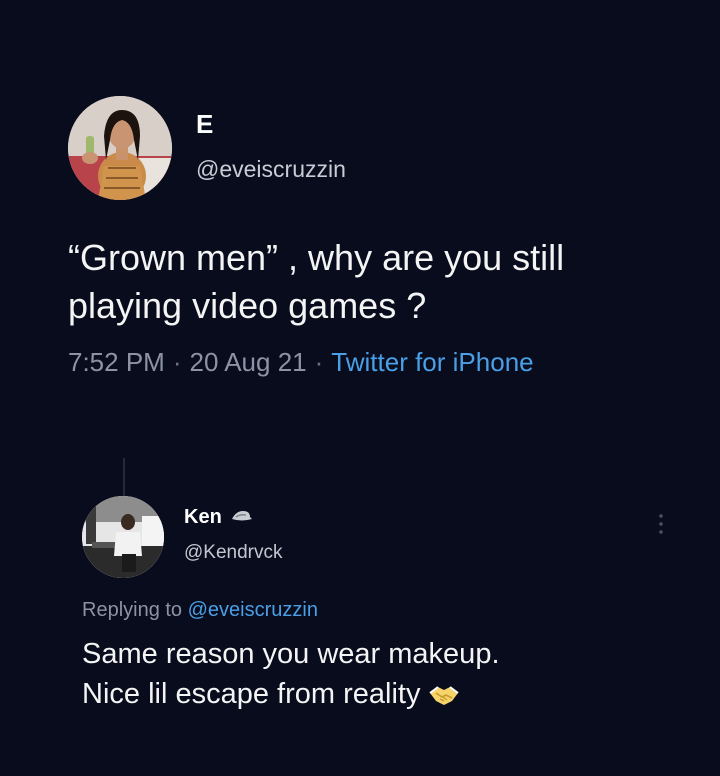 Image resolution: width=720 pixels, height=776 pixels. I want to click on replying-prefix: Replying to, so click(132, 610).